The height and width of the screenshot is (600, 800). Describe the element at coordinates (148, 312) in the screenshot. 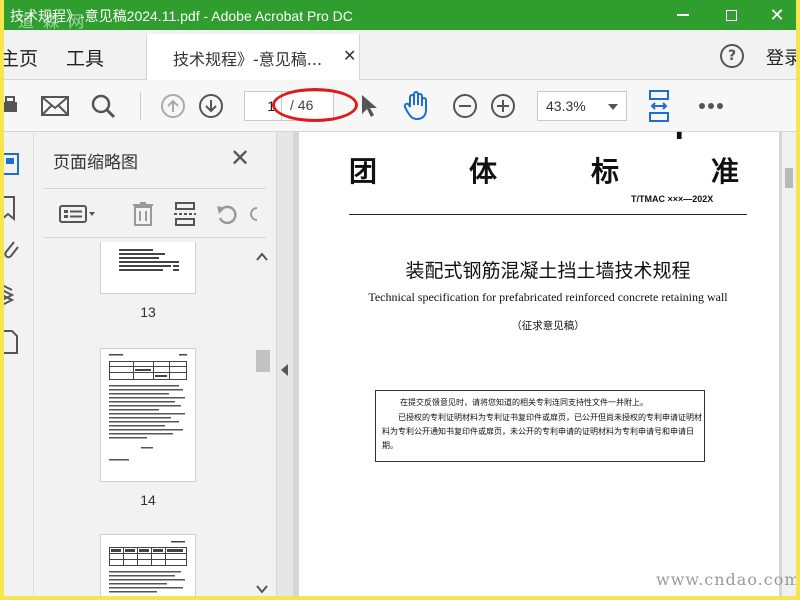

I see `thumbnail-page-number: 13` at that location.